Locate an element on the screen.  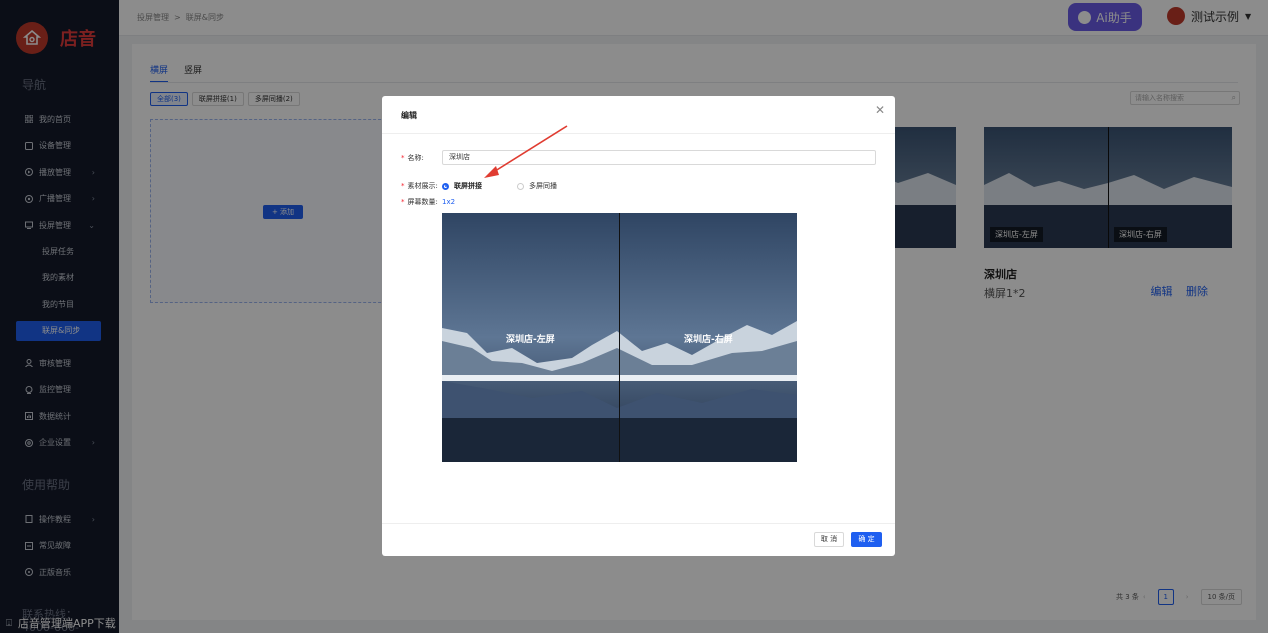
radio-splice: 联屏拼接 is located at coordinates (462, 186).